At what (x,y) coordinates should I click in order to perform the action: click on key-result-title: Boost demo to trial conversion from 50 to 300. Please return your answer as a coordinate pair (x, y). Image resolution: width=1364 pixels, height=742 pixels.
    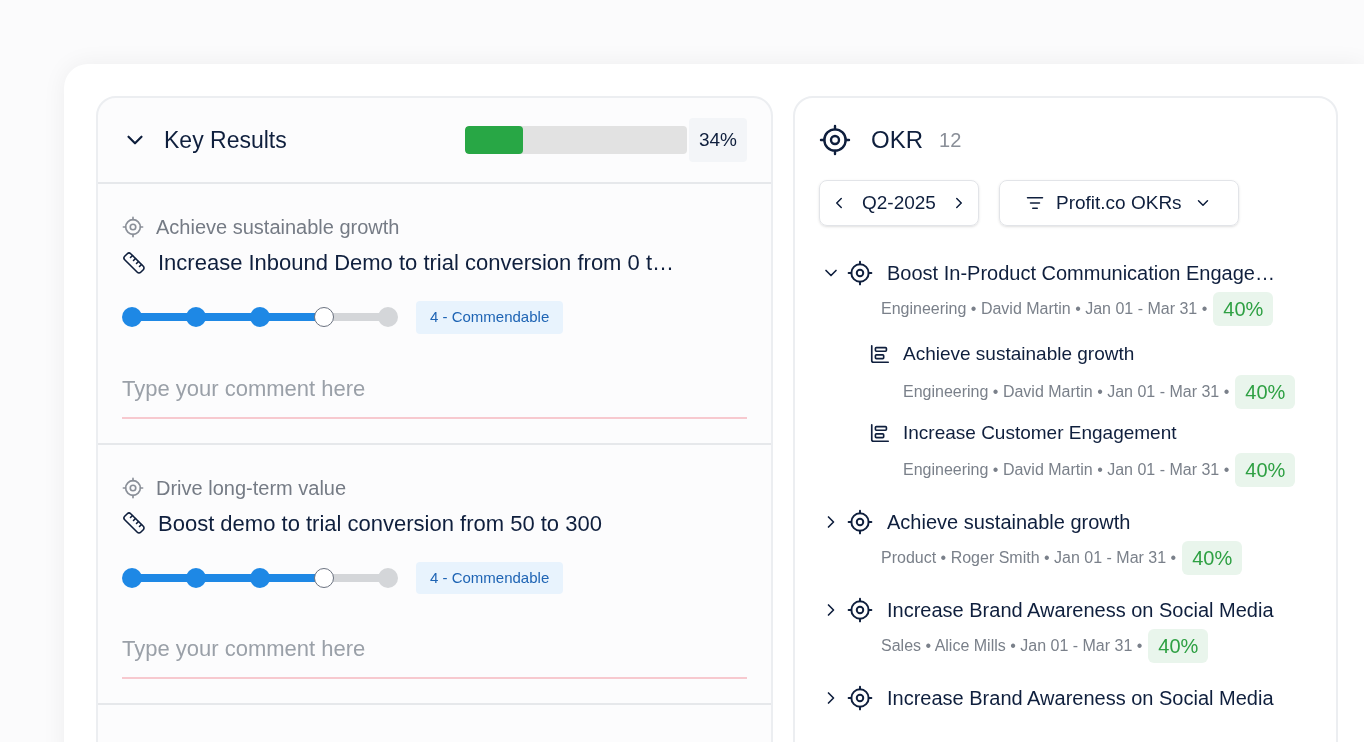
    Looking at the image, I should click on (380, 523).